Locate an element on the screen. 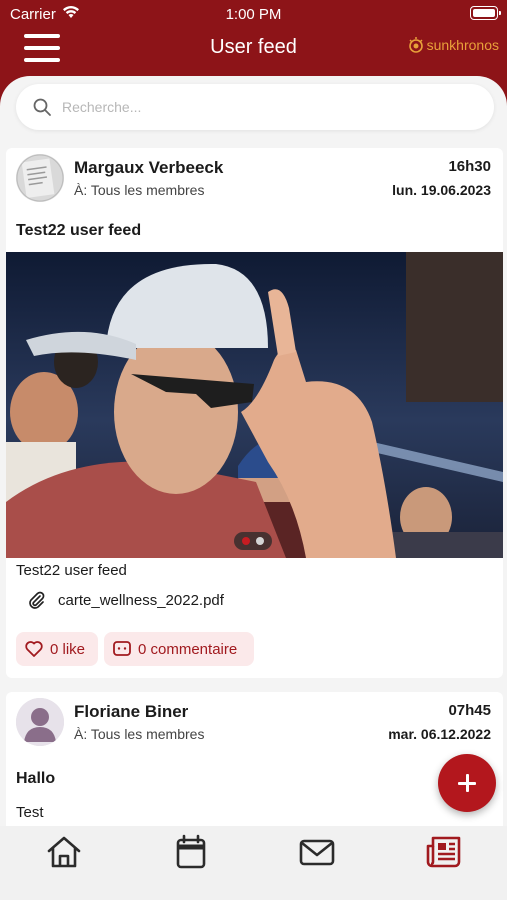 The height and width of the screenshot is (900, 507). comment-button: 0 commentaire is located at coordinates (179, 649).